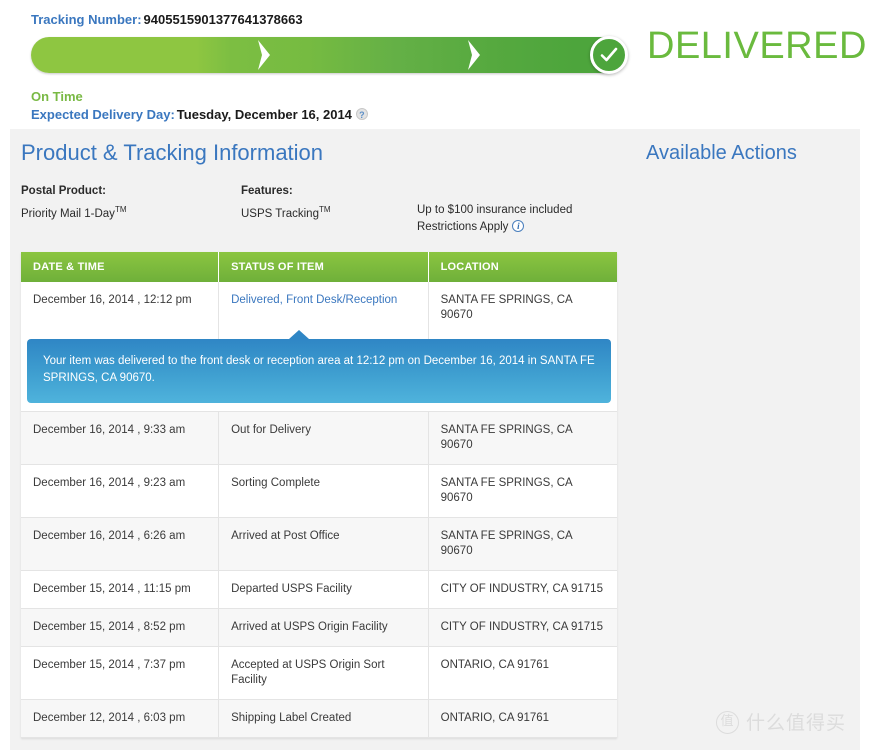 This screenshot has height=750, width=870. What do you see at coordinates (795, 722) in the screenshot?
I see `watermark-text: 什么值得买` at bounding box center [795, 722].